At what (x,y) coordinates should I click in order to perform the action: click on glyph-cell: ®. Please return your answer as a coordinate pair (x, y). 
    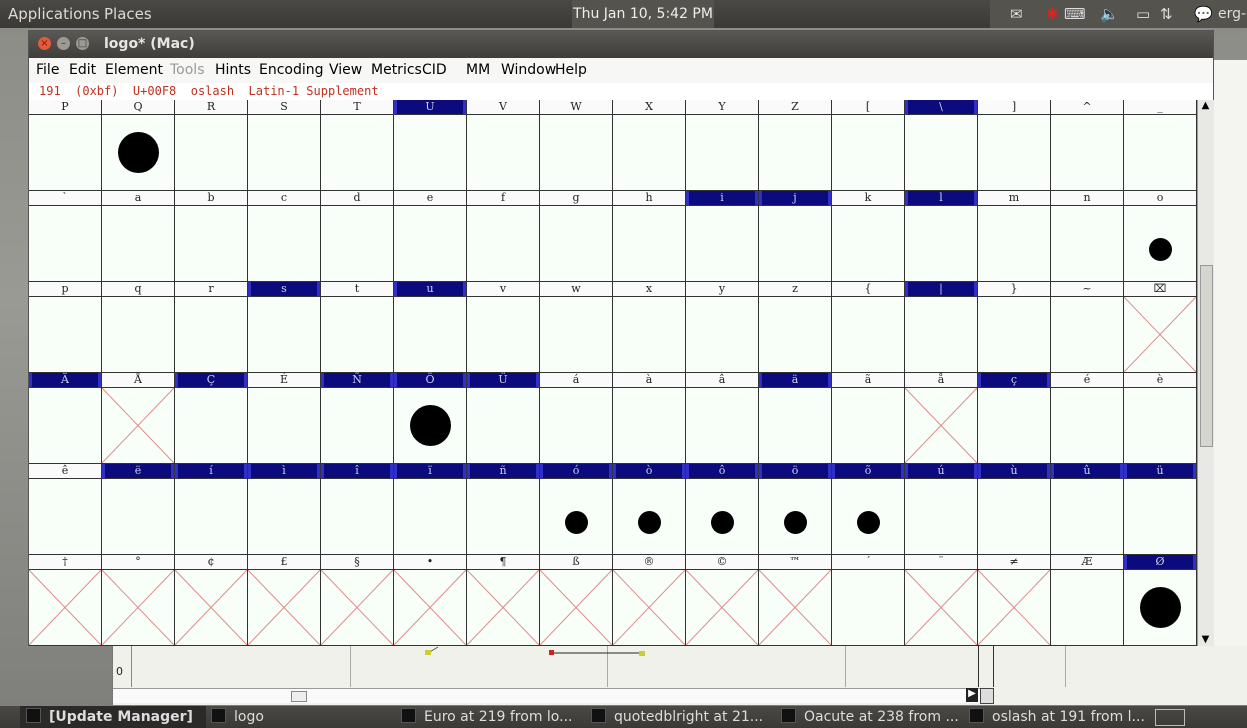
    Looking at the image, I should click on (649, 600).